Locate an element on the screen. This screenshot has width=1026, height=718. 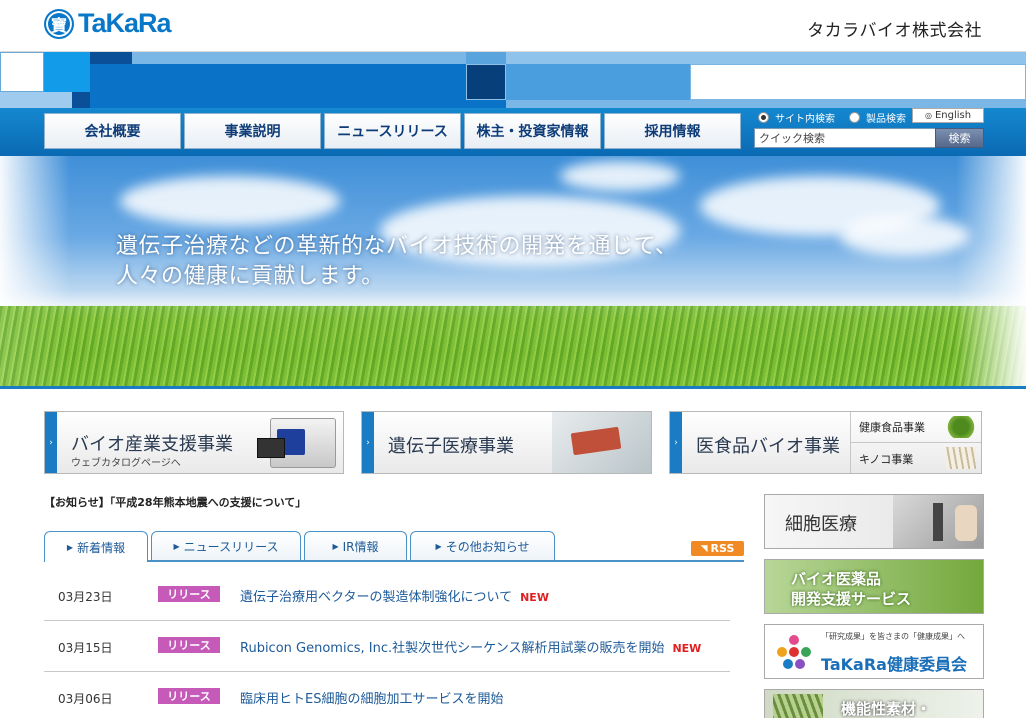
link-mushroom: キノコ事業 is located at coordinates (915, 458).